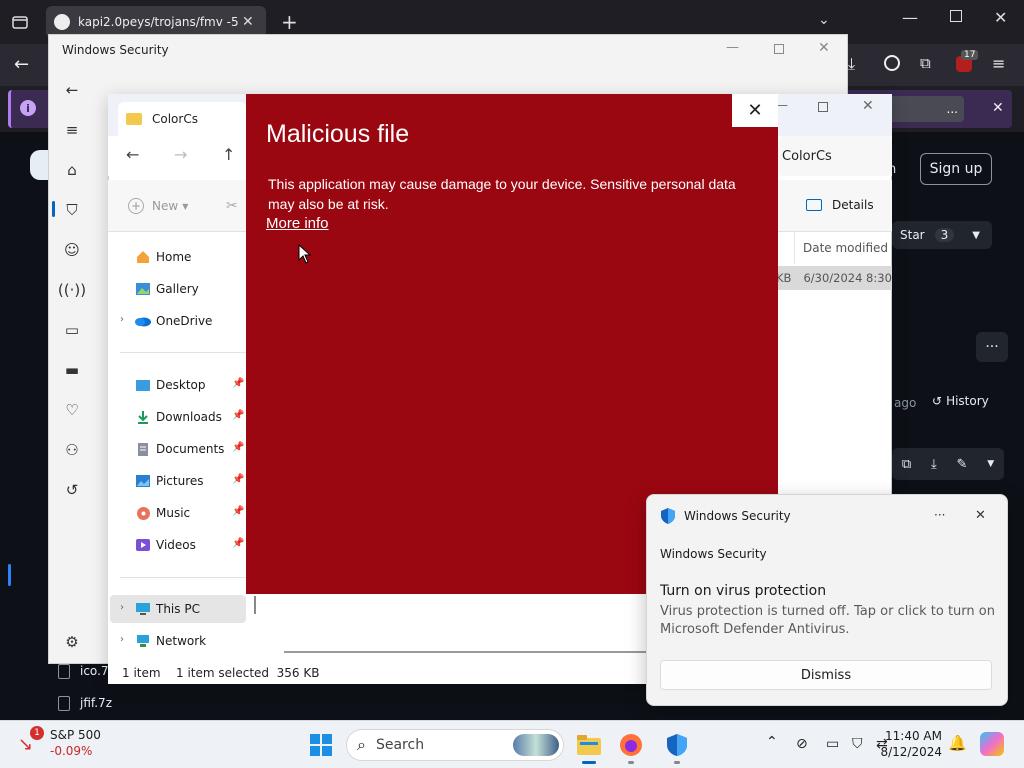 The width and height of the screenshot is (1024, 768). Describe the element at coordinates (962, 464) in the screenshot. I see `edit-icon: ✎` at that location.